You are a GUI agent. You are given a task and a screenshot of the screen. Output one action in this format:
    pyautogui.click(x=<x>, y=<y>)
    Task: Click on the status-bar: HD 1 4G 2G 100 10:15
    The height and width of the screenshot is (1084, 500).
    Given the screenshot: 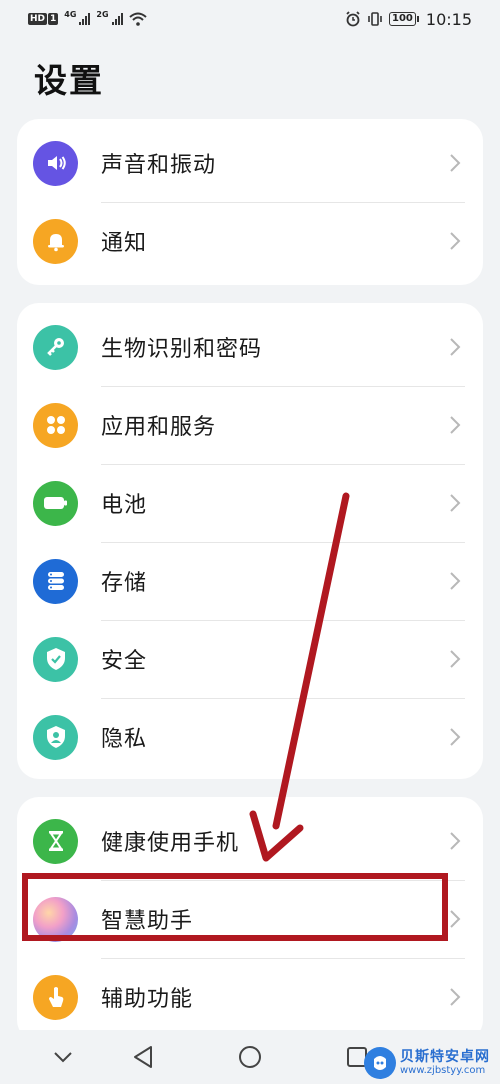 What is the action you would take?
    pyautogui.click(x=250, y=19)
    